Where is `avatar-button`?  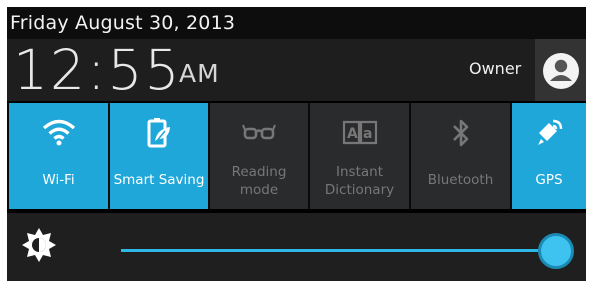
avatar-button is located at coordinates (560, 70).